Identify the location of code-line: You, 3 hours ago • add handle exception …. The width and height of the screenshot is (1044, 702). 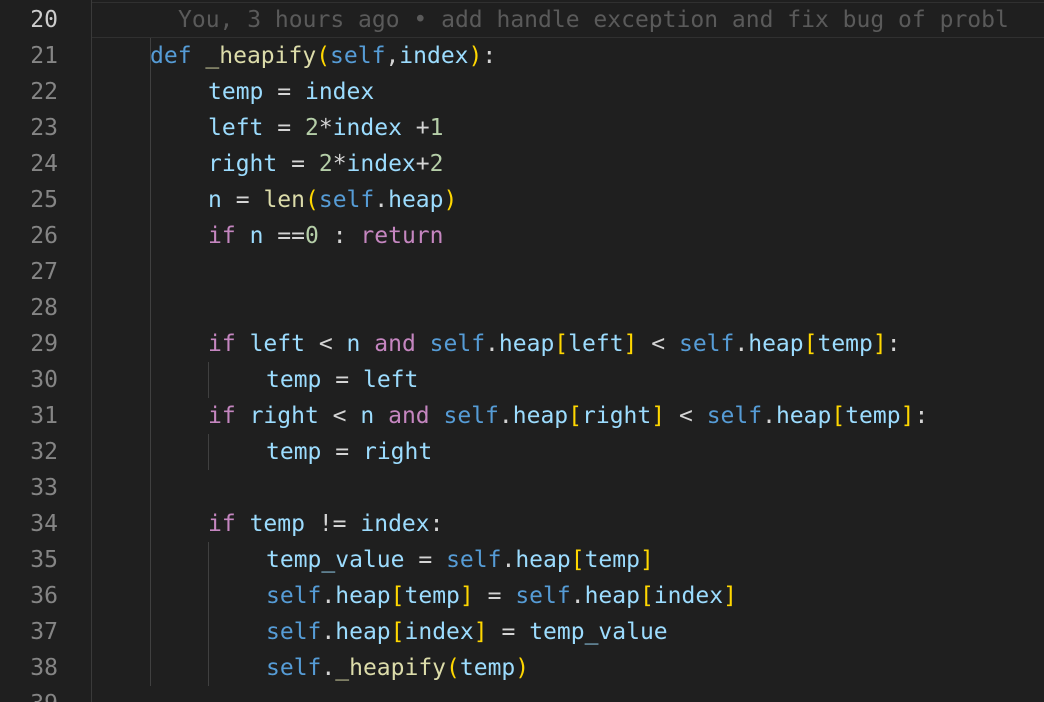
(568, 20).